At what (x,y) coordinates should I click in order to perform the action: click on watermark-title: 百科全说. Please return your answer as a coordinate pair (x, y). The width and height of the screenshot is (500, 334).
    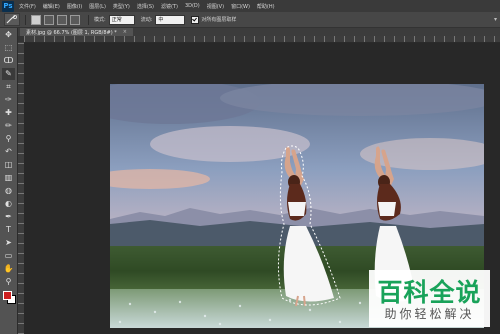
    Looking at the image, I should click on (429, 292).